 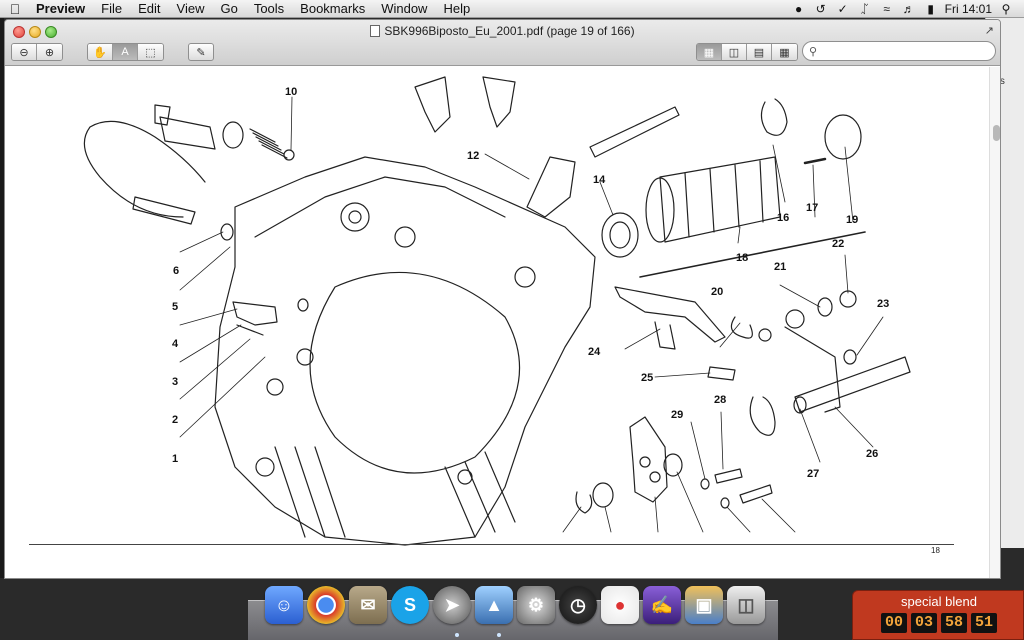 What do you see at coordinates (813, 52) in the screenshot?
I see `search-icon: ⚲` at bounding box center [813, 52].